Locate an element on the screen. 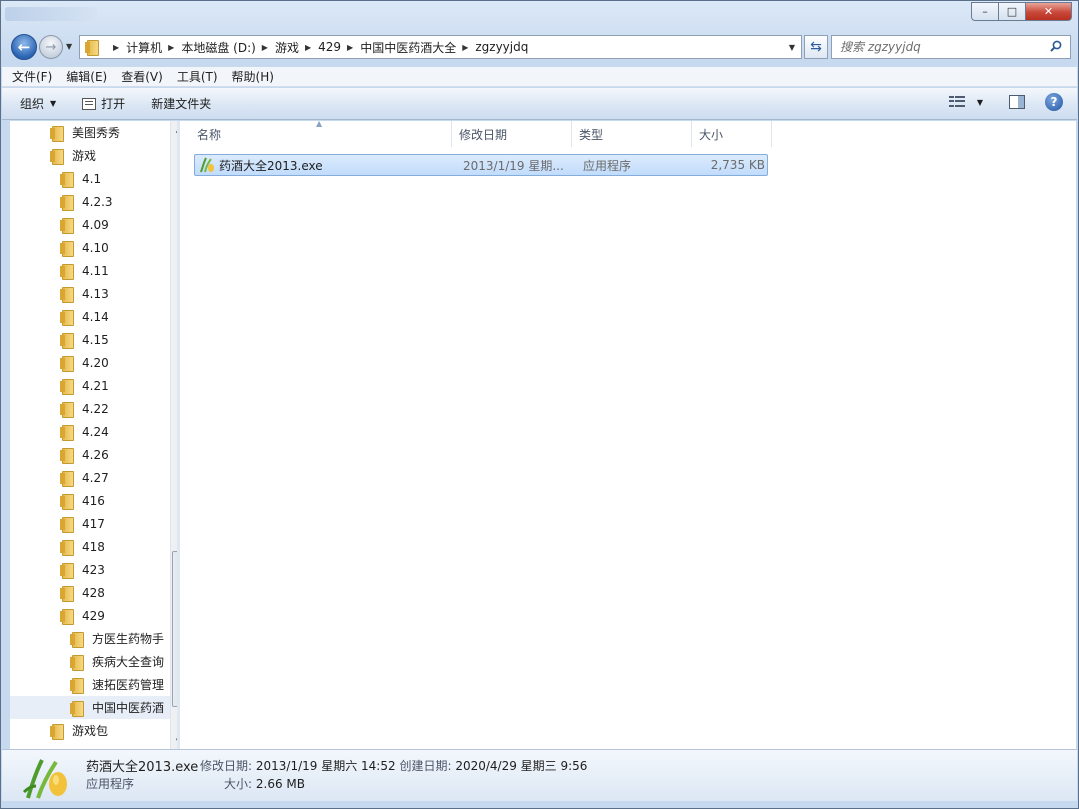 This screenshot has width=1079, height=809. breadcrumb-current: zgzyyjdq is located at coordinates (501, 47).